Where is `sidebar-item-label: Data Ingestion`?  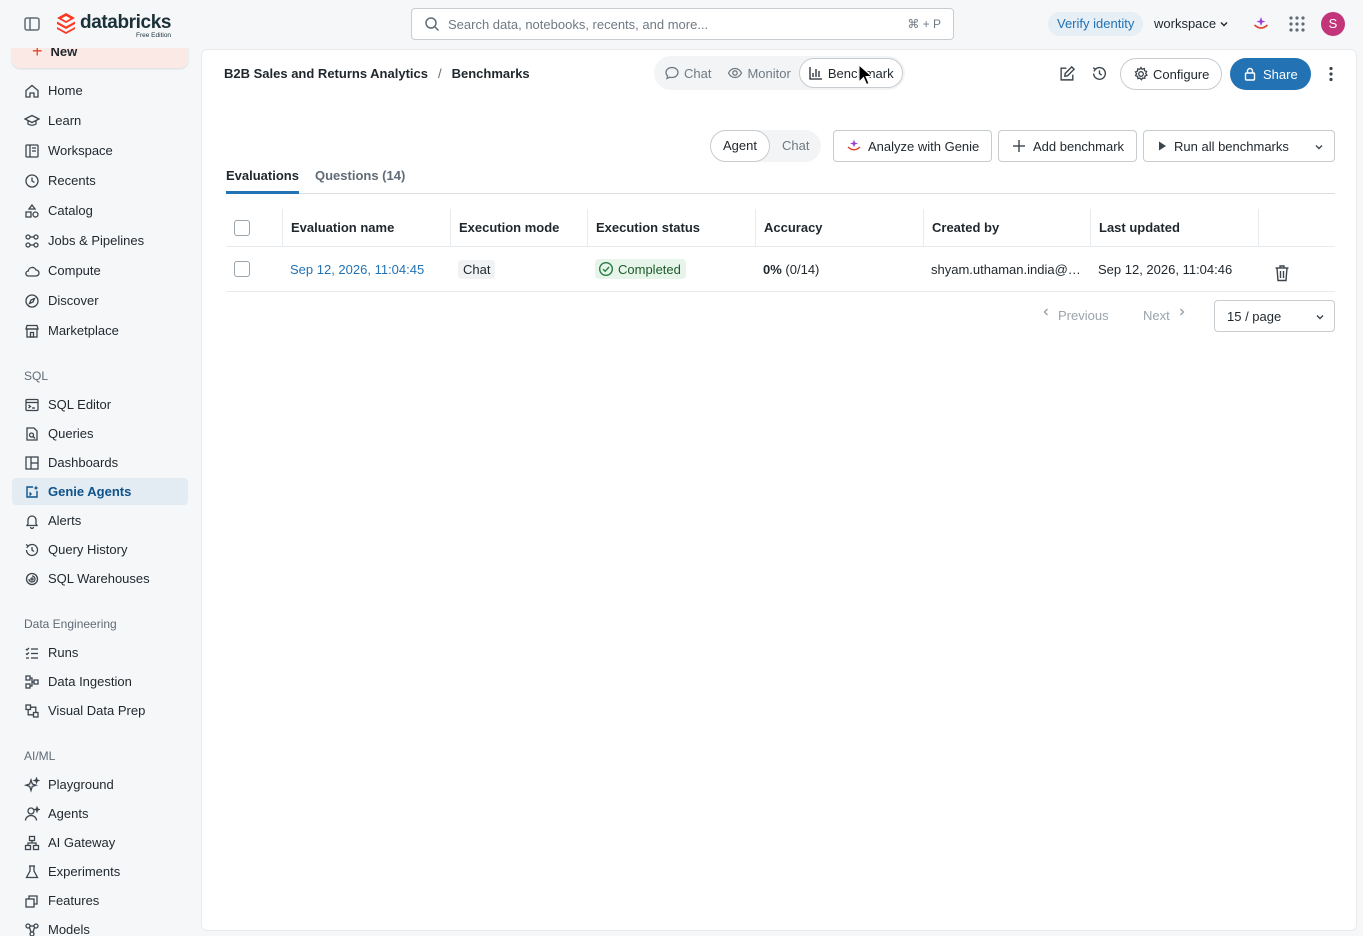
sidebar-item-label: Data Ingestion is located at coordinates (90, 681).